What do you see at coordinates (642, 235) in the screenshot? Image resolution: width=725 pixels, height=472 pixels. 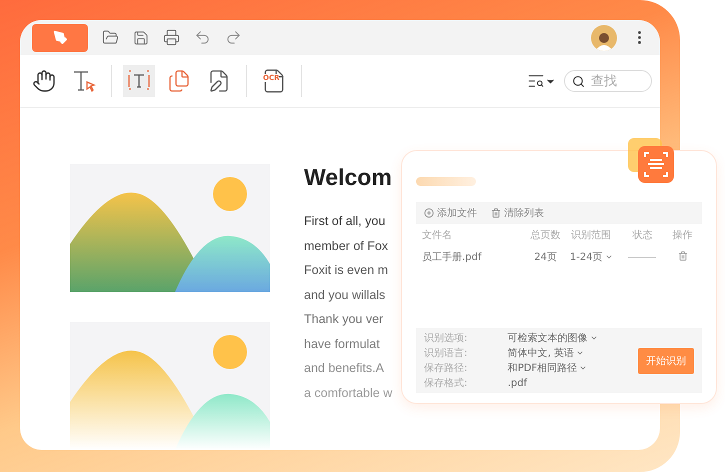 I see `column-header: 状态` at bounding box center [642, 235].